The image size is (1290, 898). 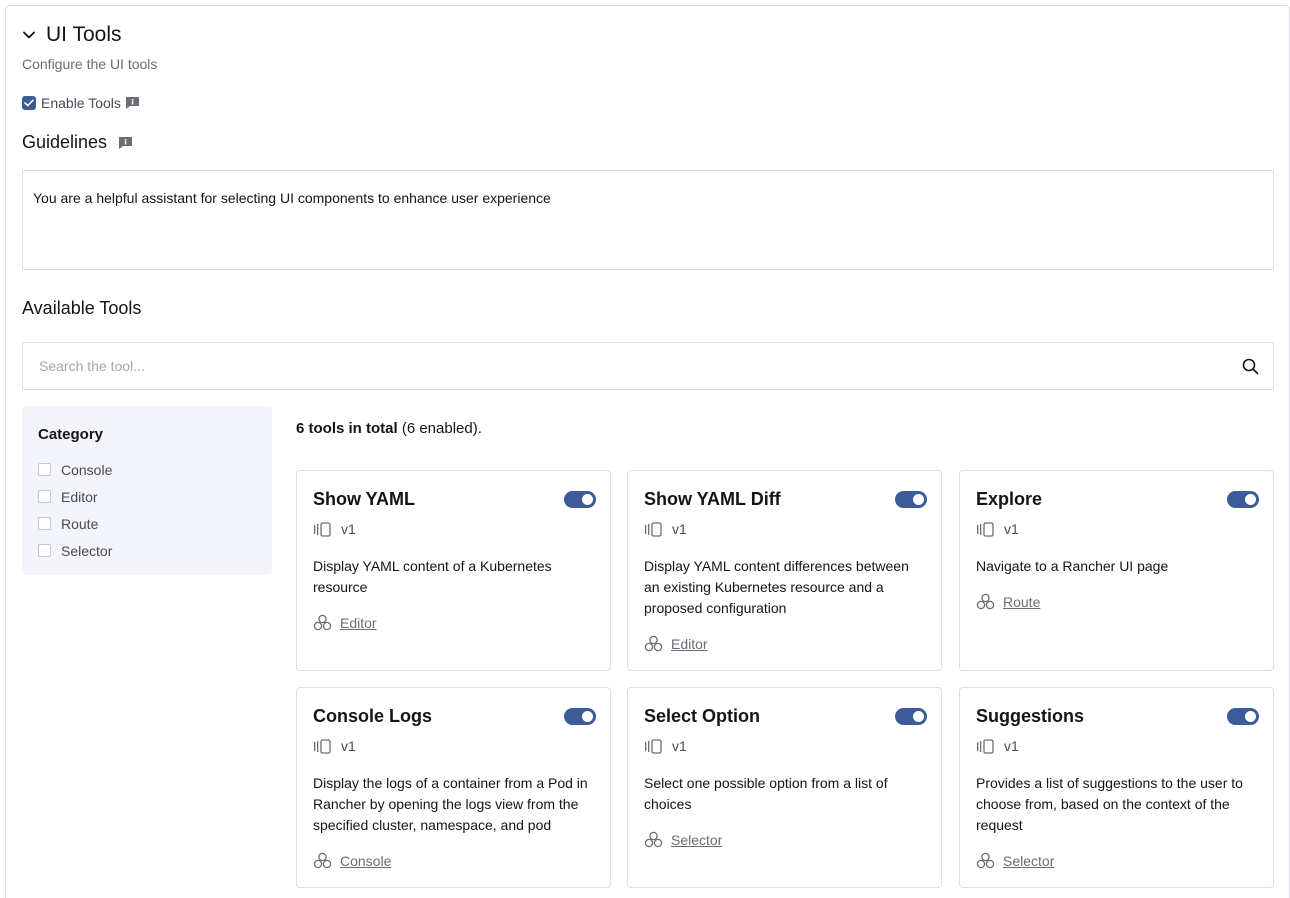 What do you see at coordinates (79, 496) in the screenshot?
I see `category-label: Editor` at bounding box center [79, 496].